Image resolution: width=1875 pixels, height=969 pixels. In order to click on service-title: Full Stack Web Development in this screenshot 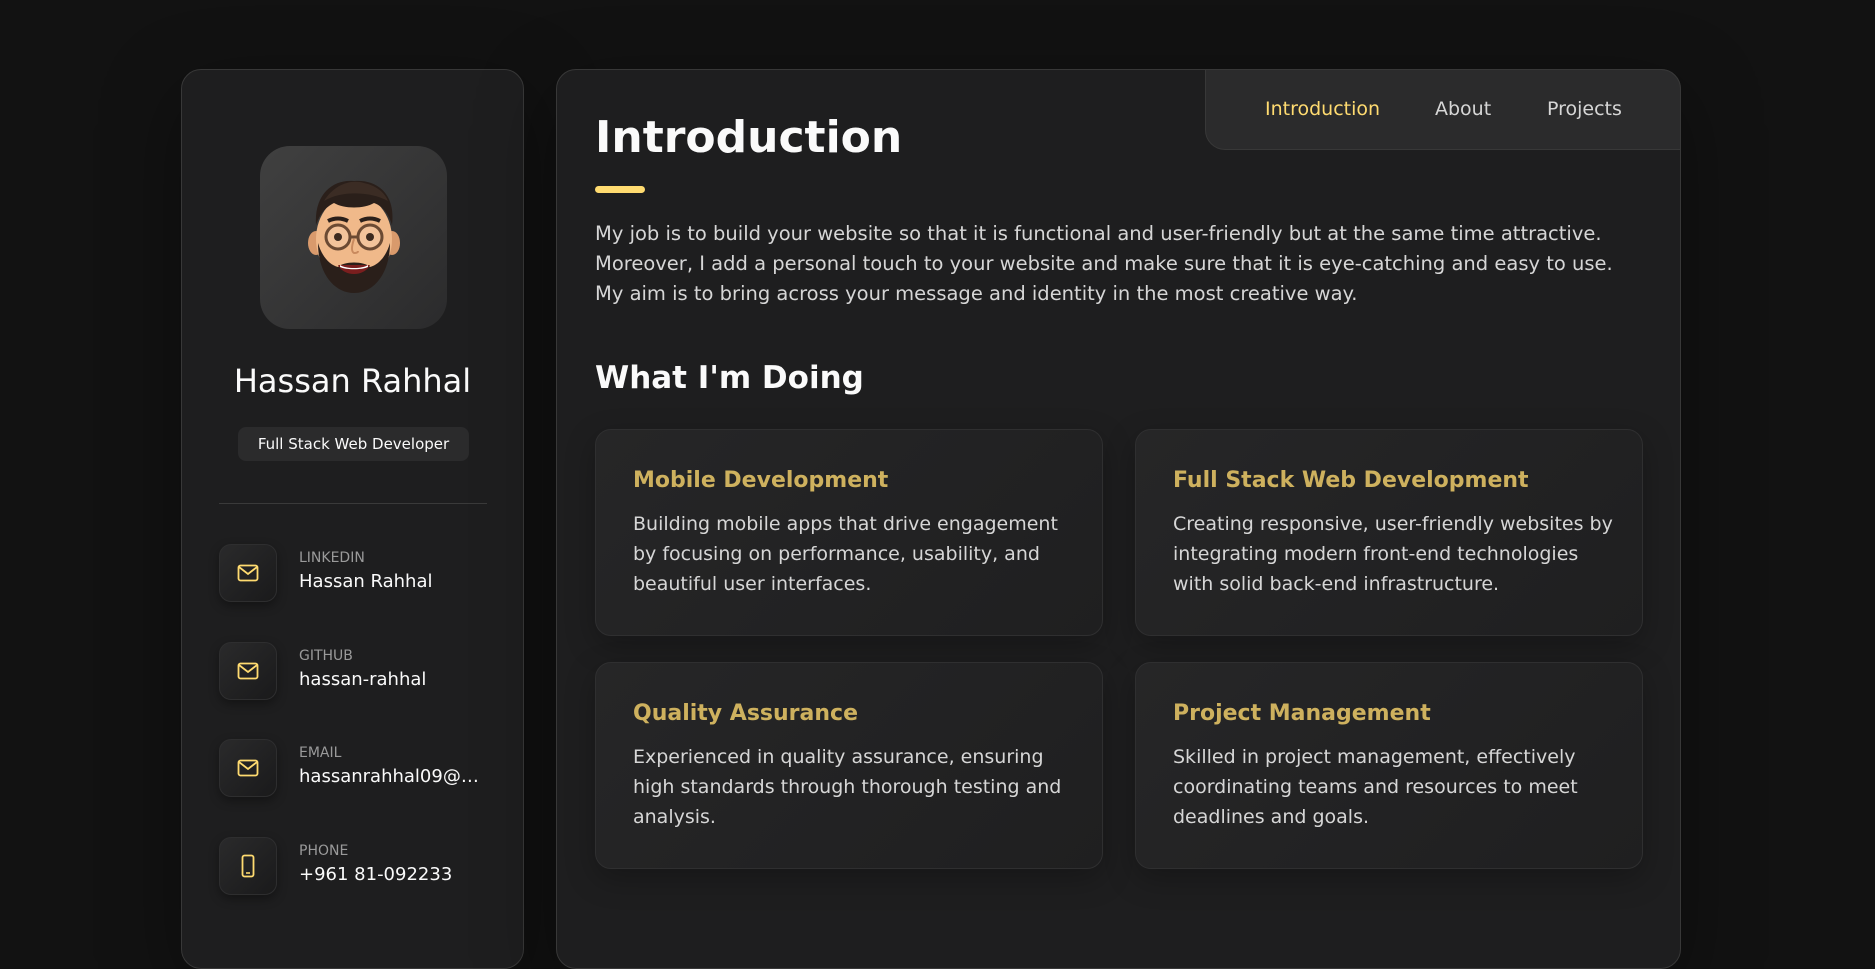, I will do `click(1351, 480)`.